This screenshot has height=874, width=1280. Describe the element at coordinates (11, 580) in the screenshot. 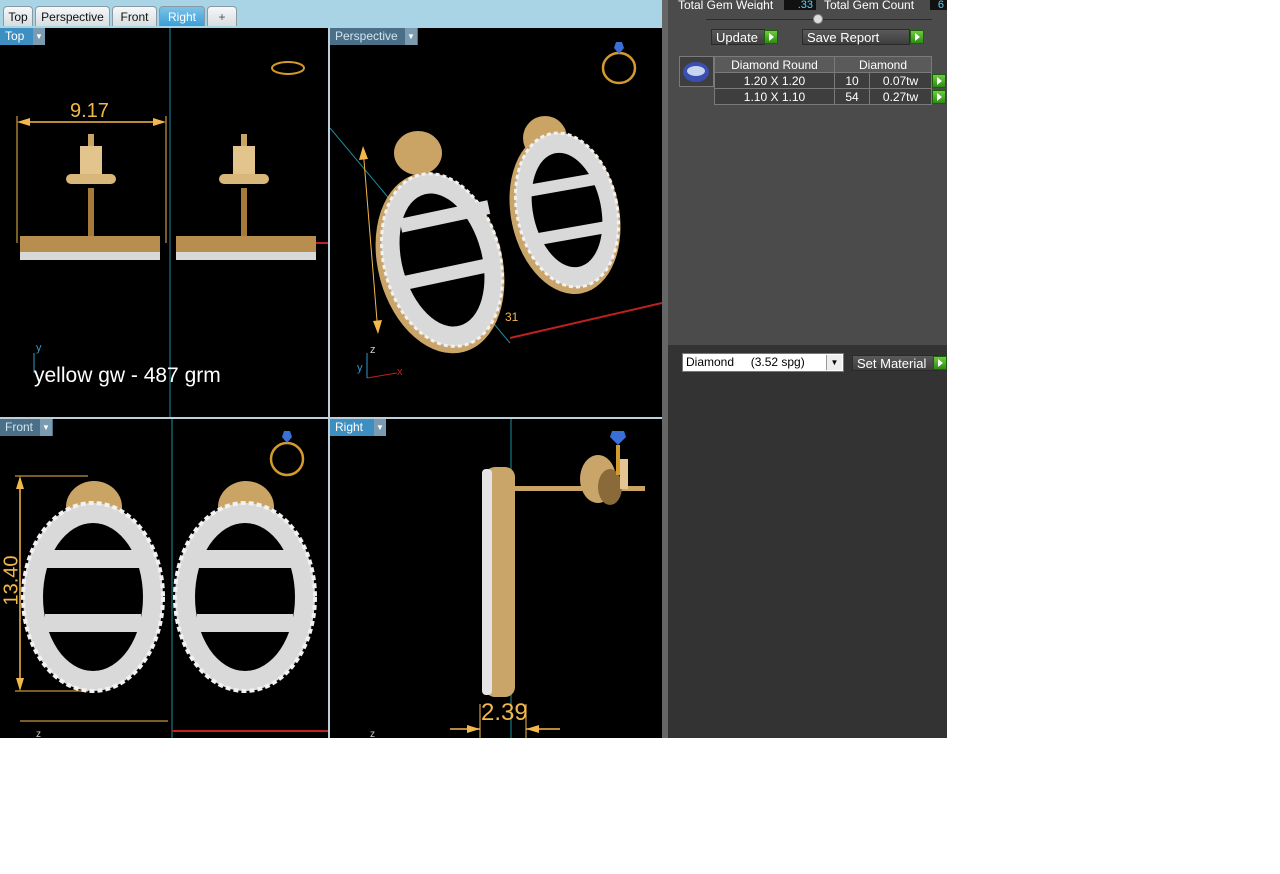

I see `dimension-height: 13.40` at that location.